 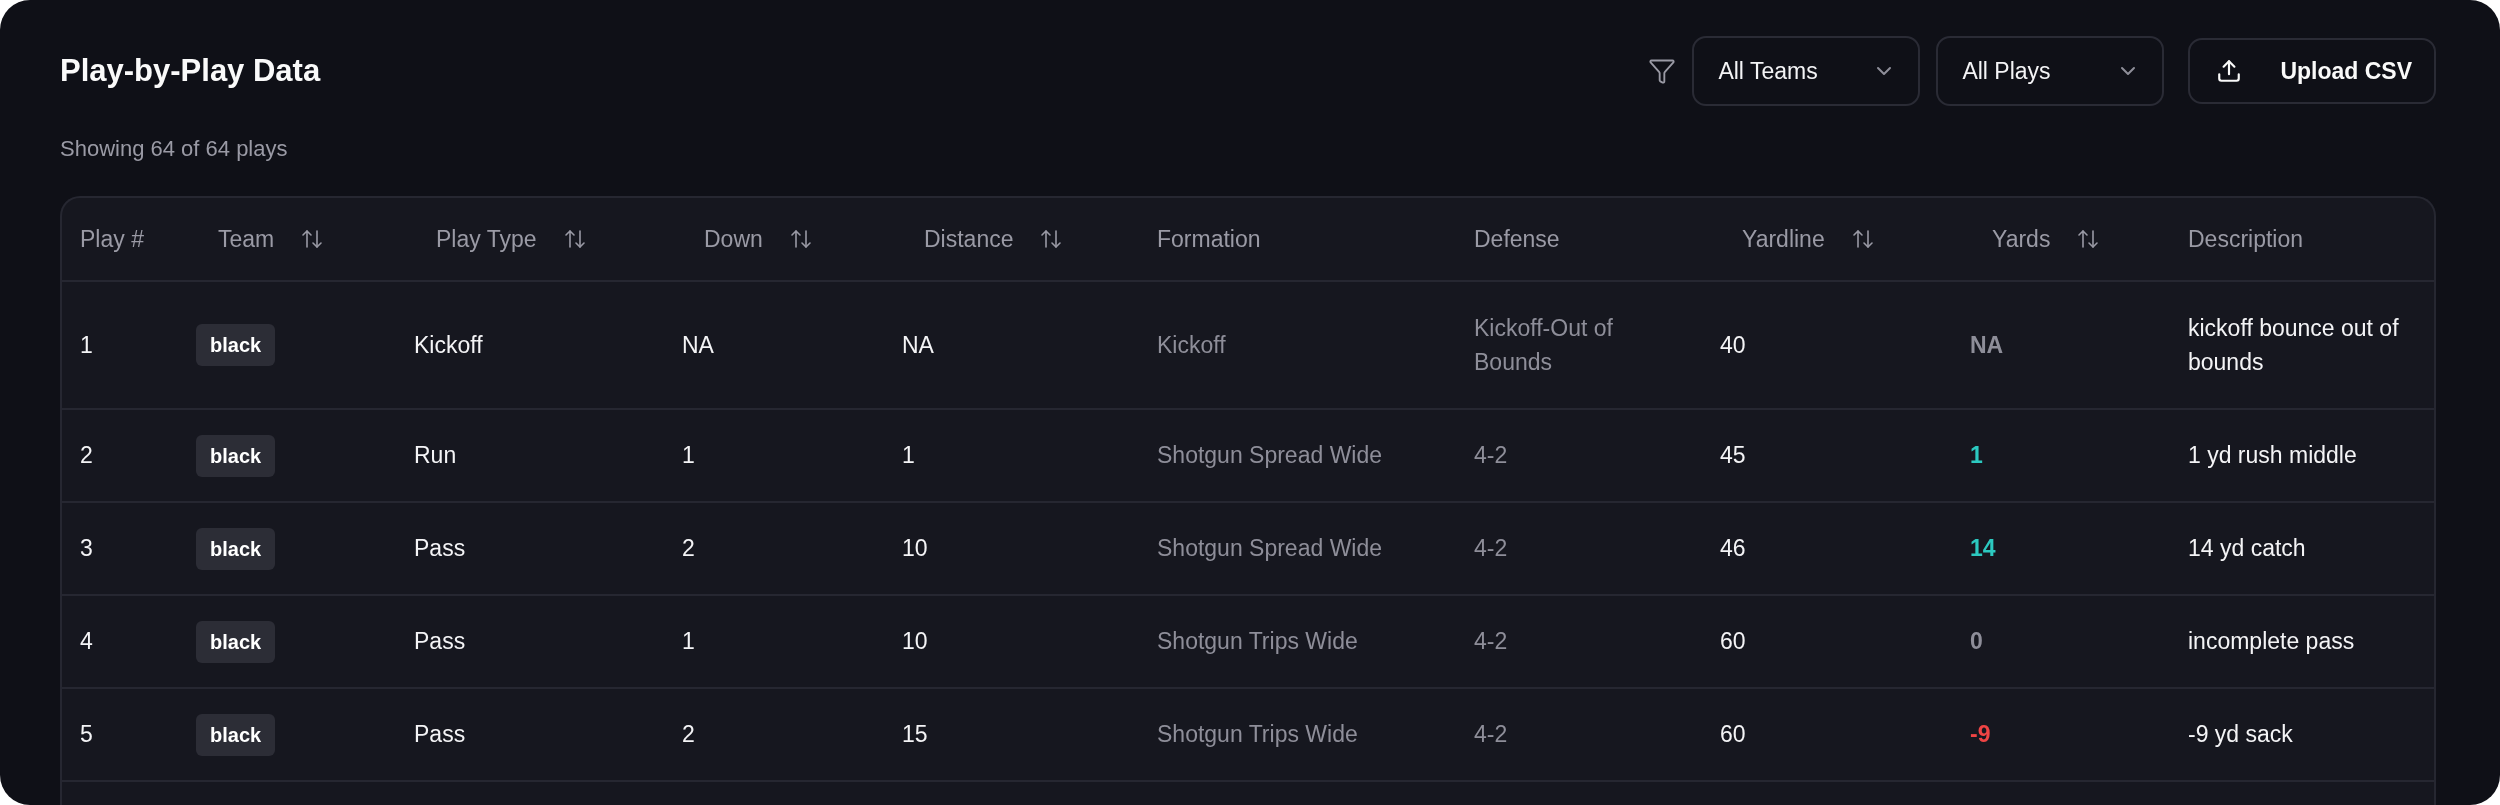 What do you see at coordinates (1980, 734) in the screenshot?
I see `yards-value: -9` at bounding box center [1980, 734].